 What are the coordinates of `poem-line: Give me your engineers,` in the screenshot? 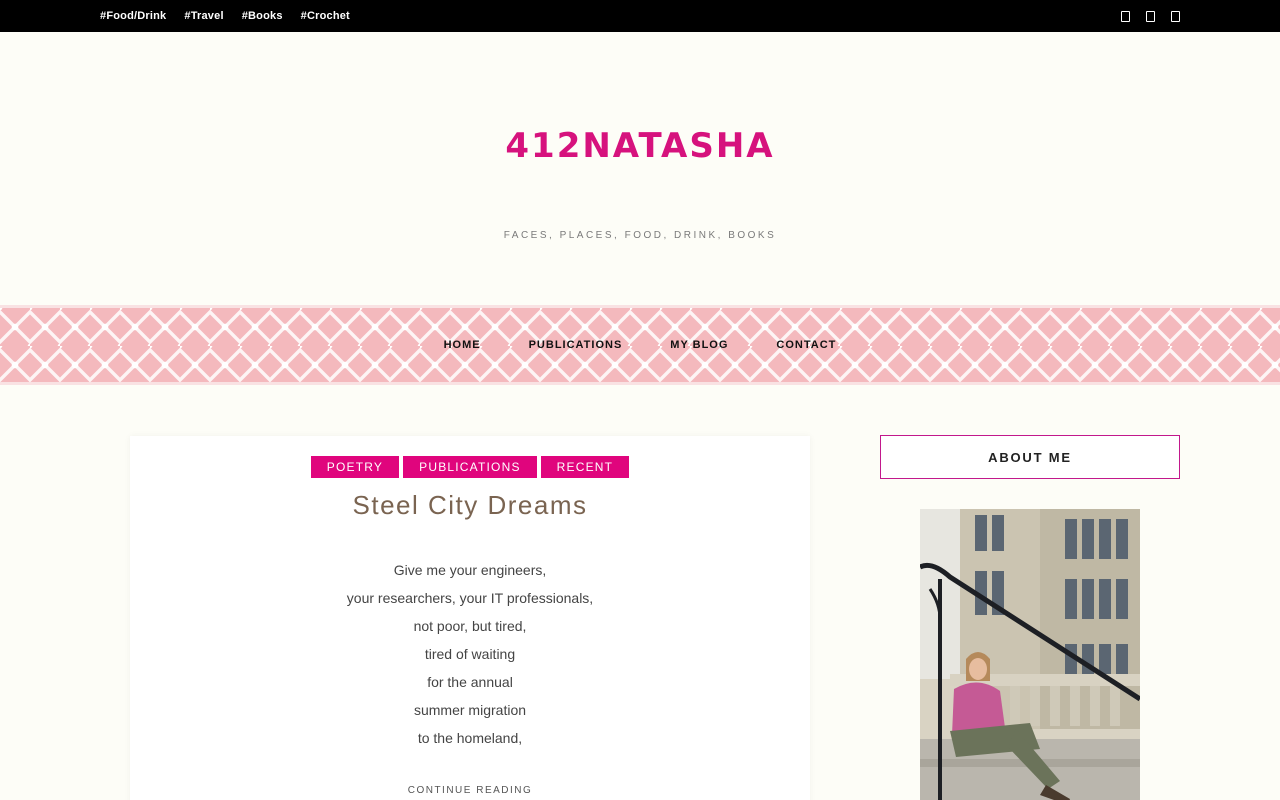 It's located at (470, 570).